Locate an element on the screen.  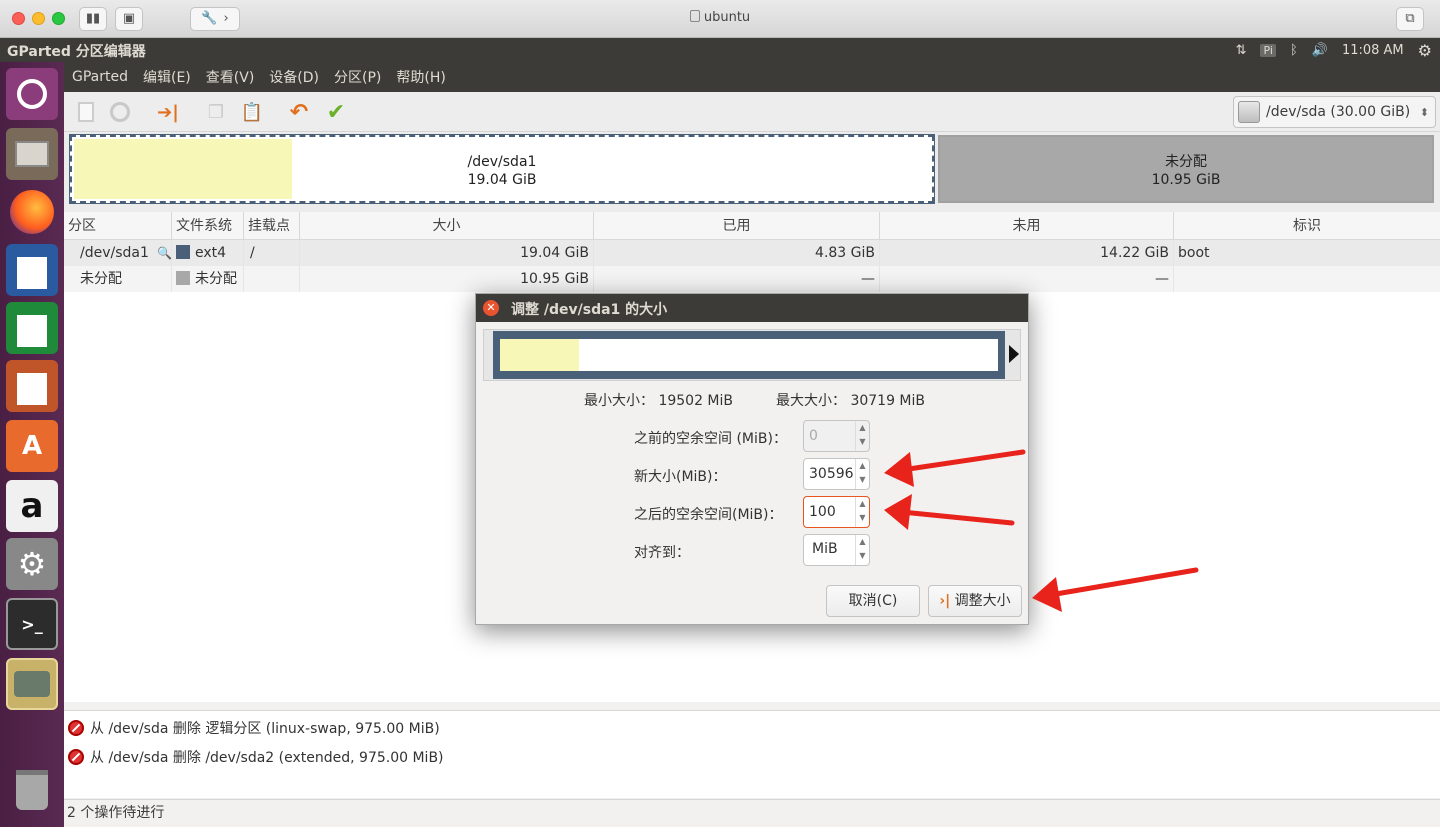
filesystem: 未分配 is located at coordinates (216, 279).